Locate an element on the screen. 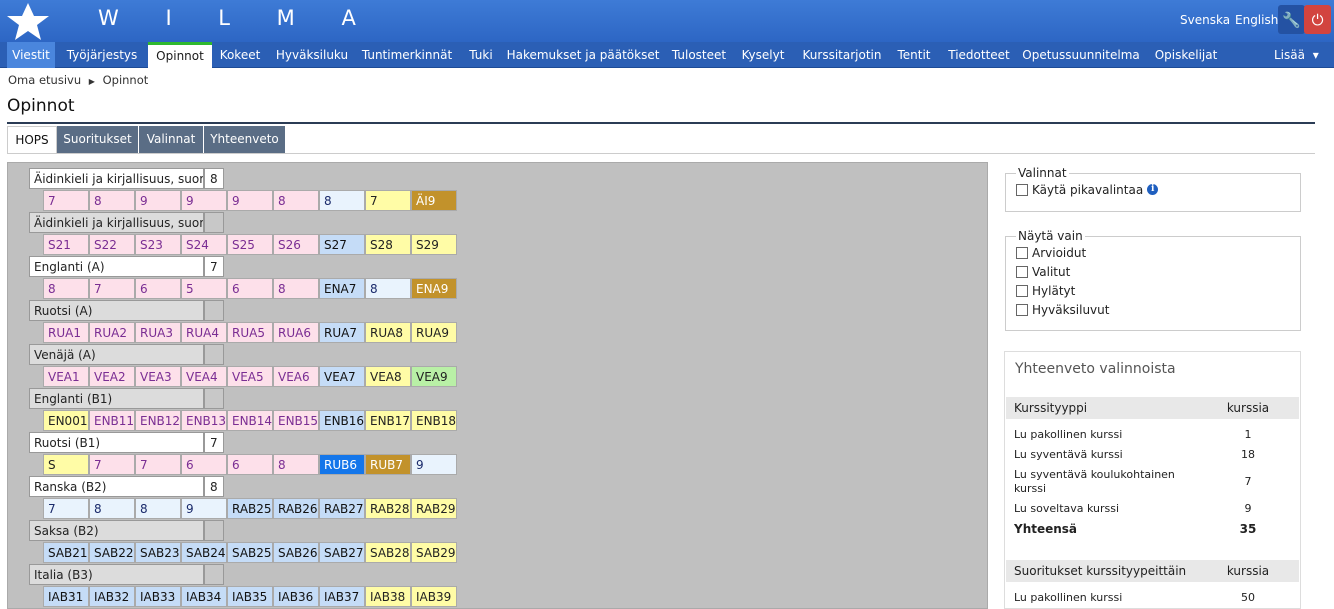 The image size is (1334, 609). subject-name: Ruotsi (A) is located at coordinates (116, 310).